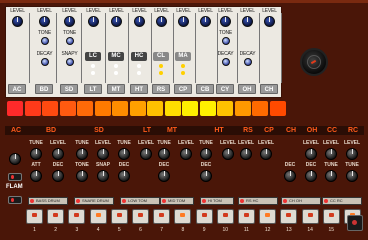 This screenshot has width=368, height=240. I want to click on instrument-selector: MID TOM, so click(177, 201).